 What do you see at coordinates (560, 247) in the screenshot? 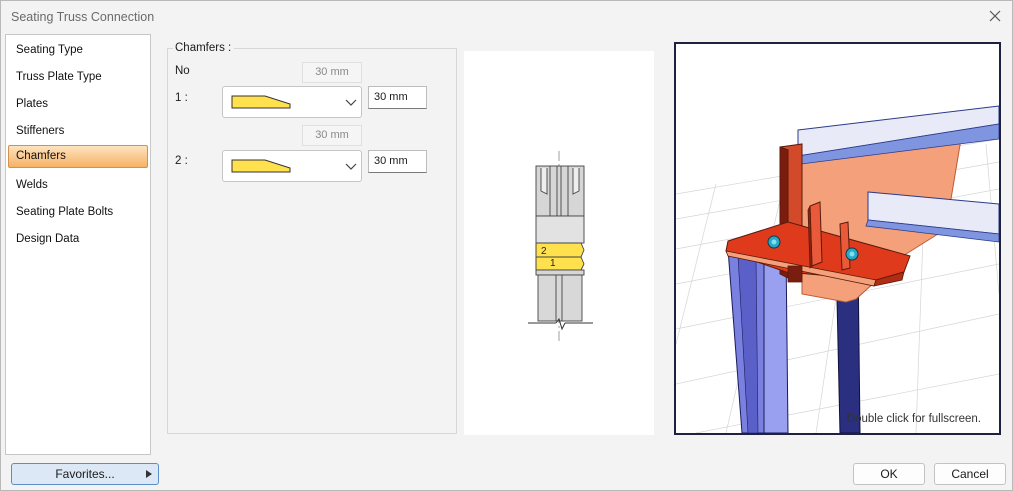
I see `section-drawing-svg: 2 1` at bounding box center [560, 247].